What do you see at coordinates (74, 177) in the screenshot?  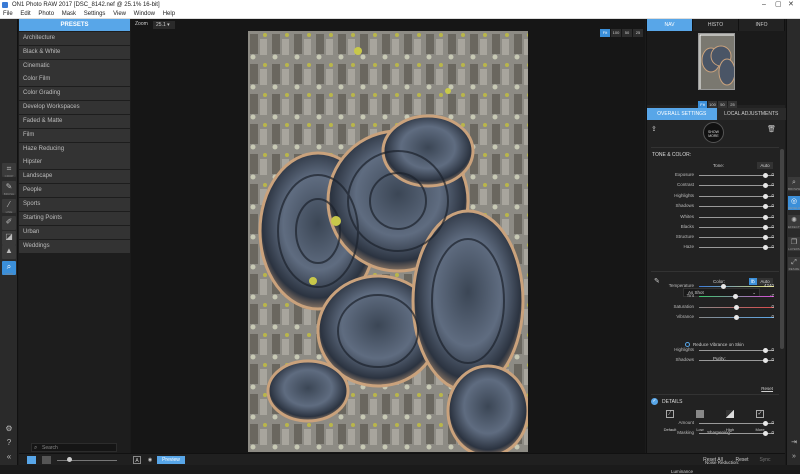 I see `preset-category: Landscape` at bounding box center [74, 177].